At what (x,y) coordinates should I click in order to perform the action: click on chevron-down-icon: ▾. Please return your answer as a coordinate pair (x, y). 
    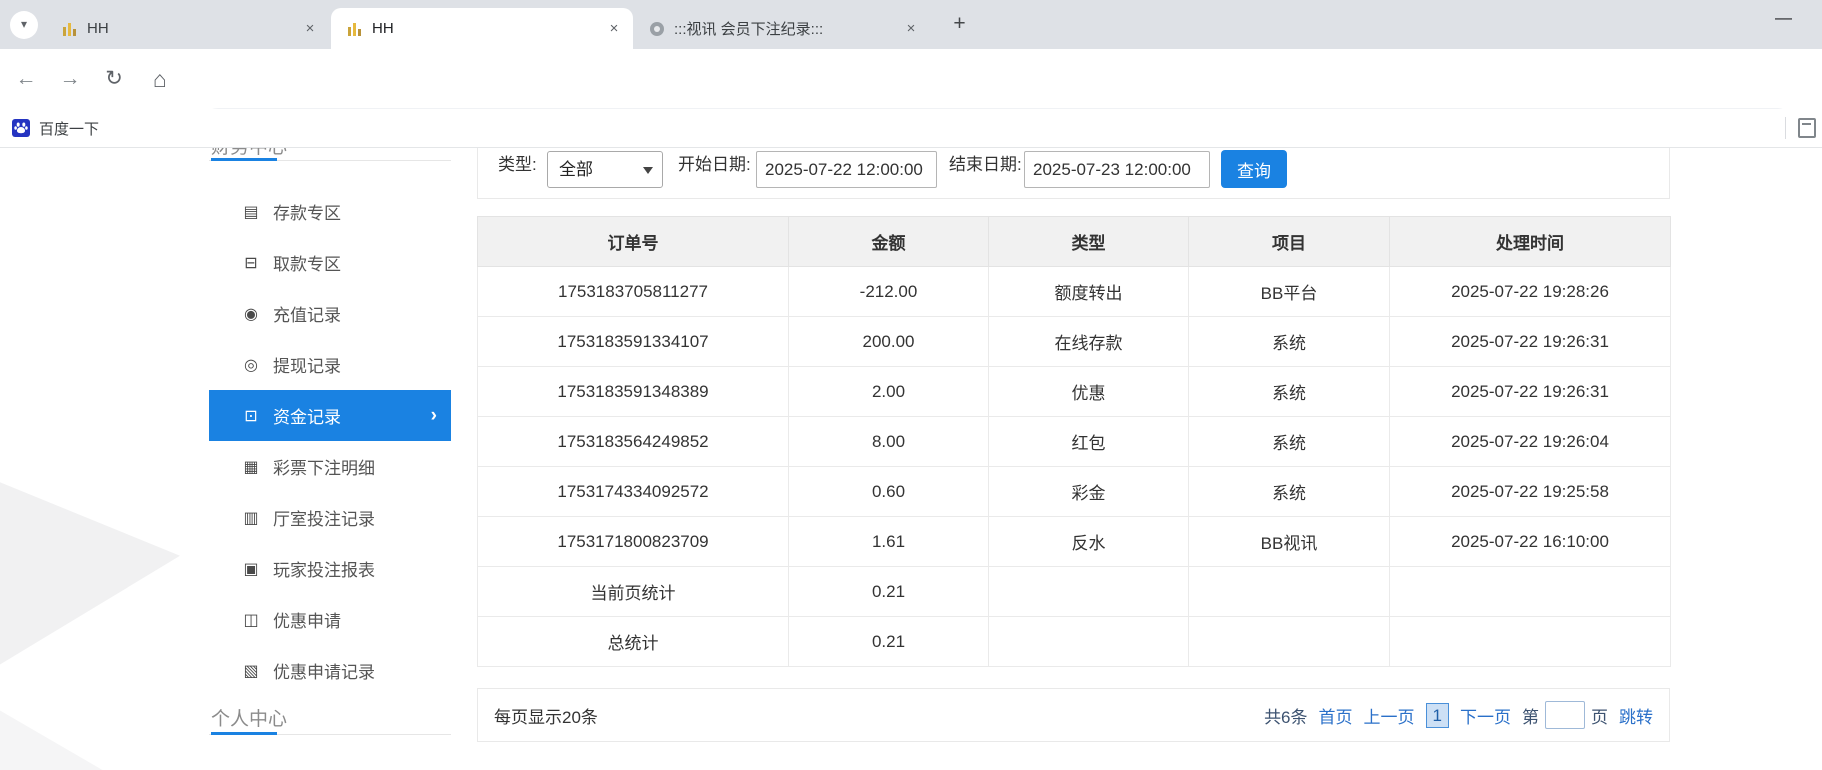
    Looking at the image, I should click on (24, 24).